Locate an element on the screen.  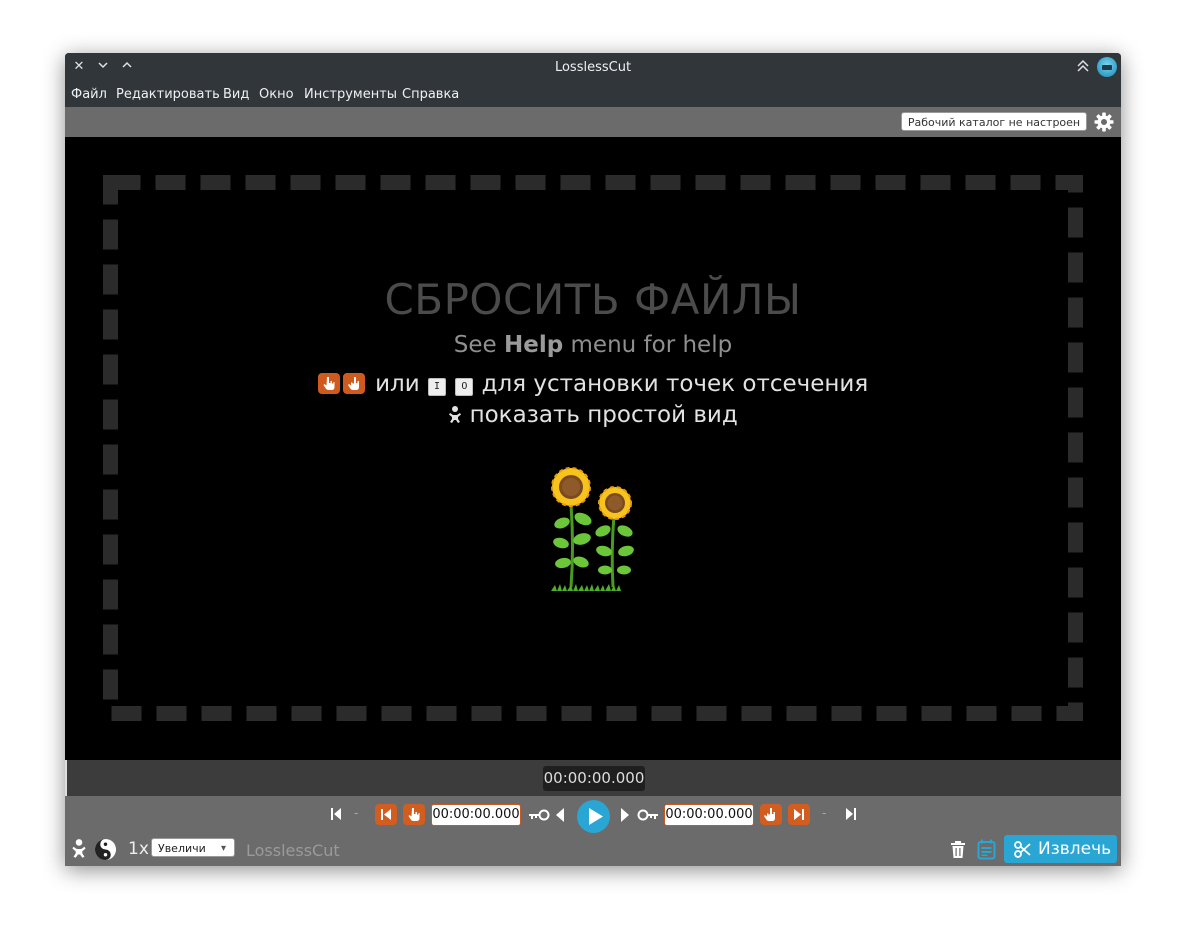
brand-label: LosslessCut is located at coordinates (293, 850).